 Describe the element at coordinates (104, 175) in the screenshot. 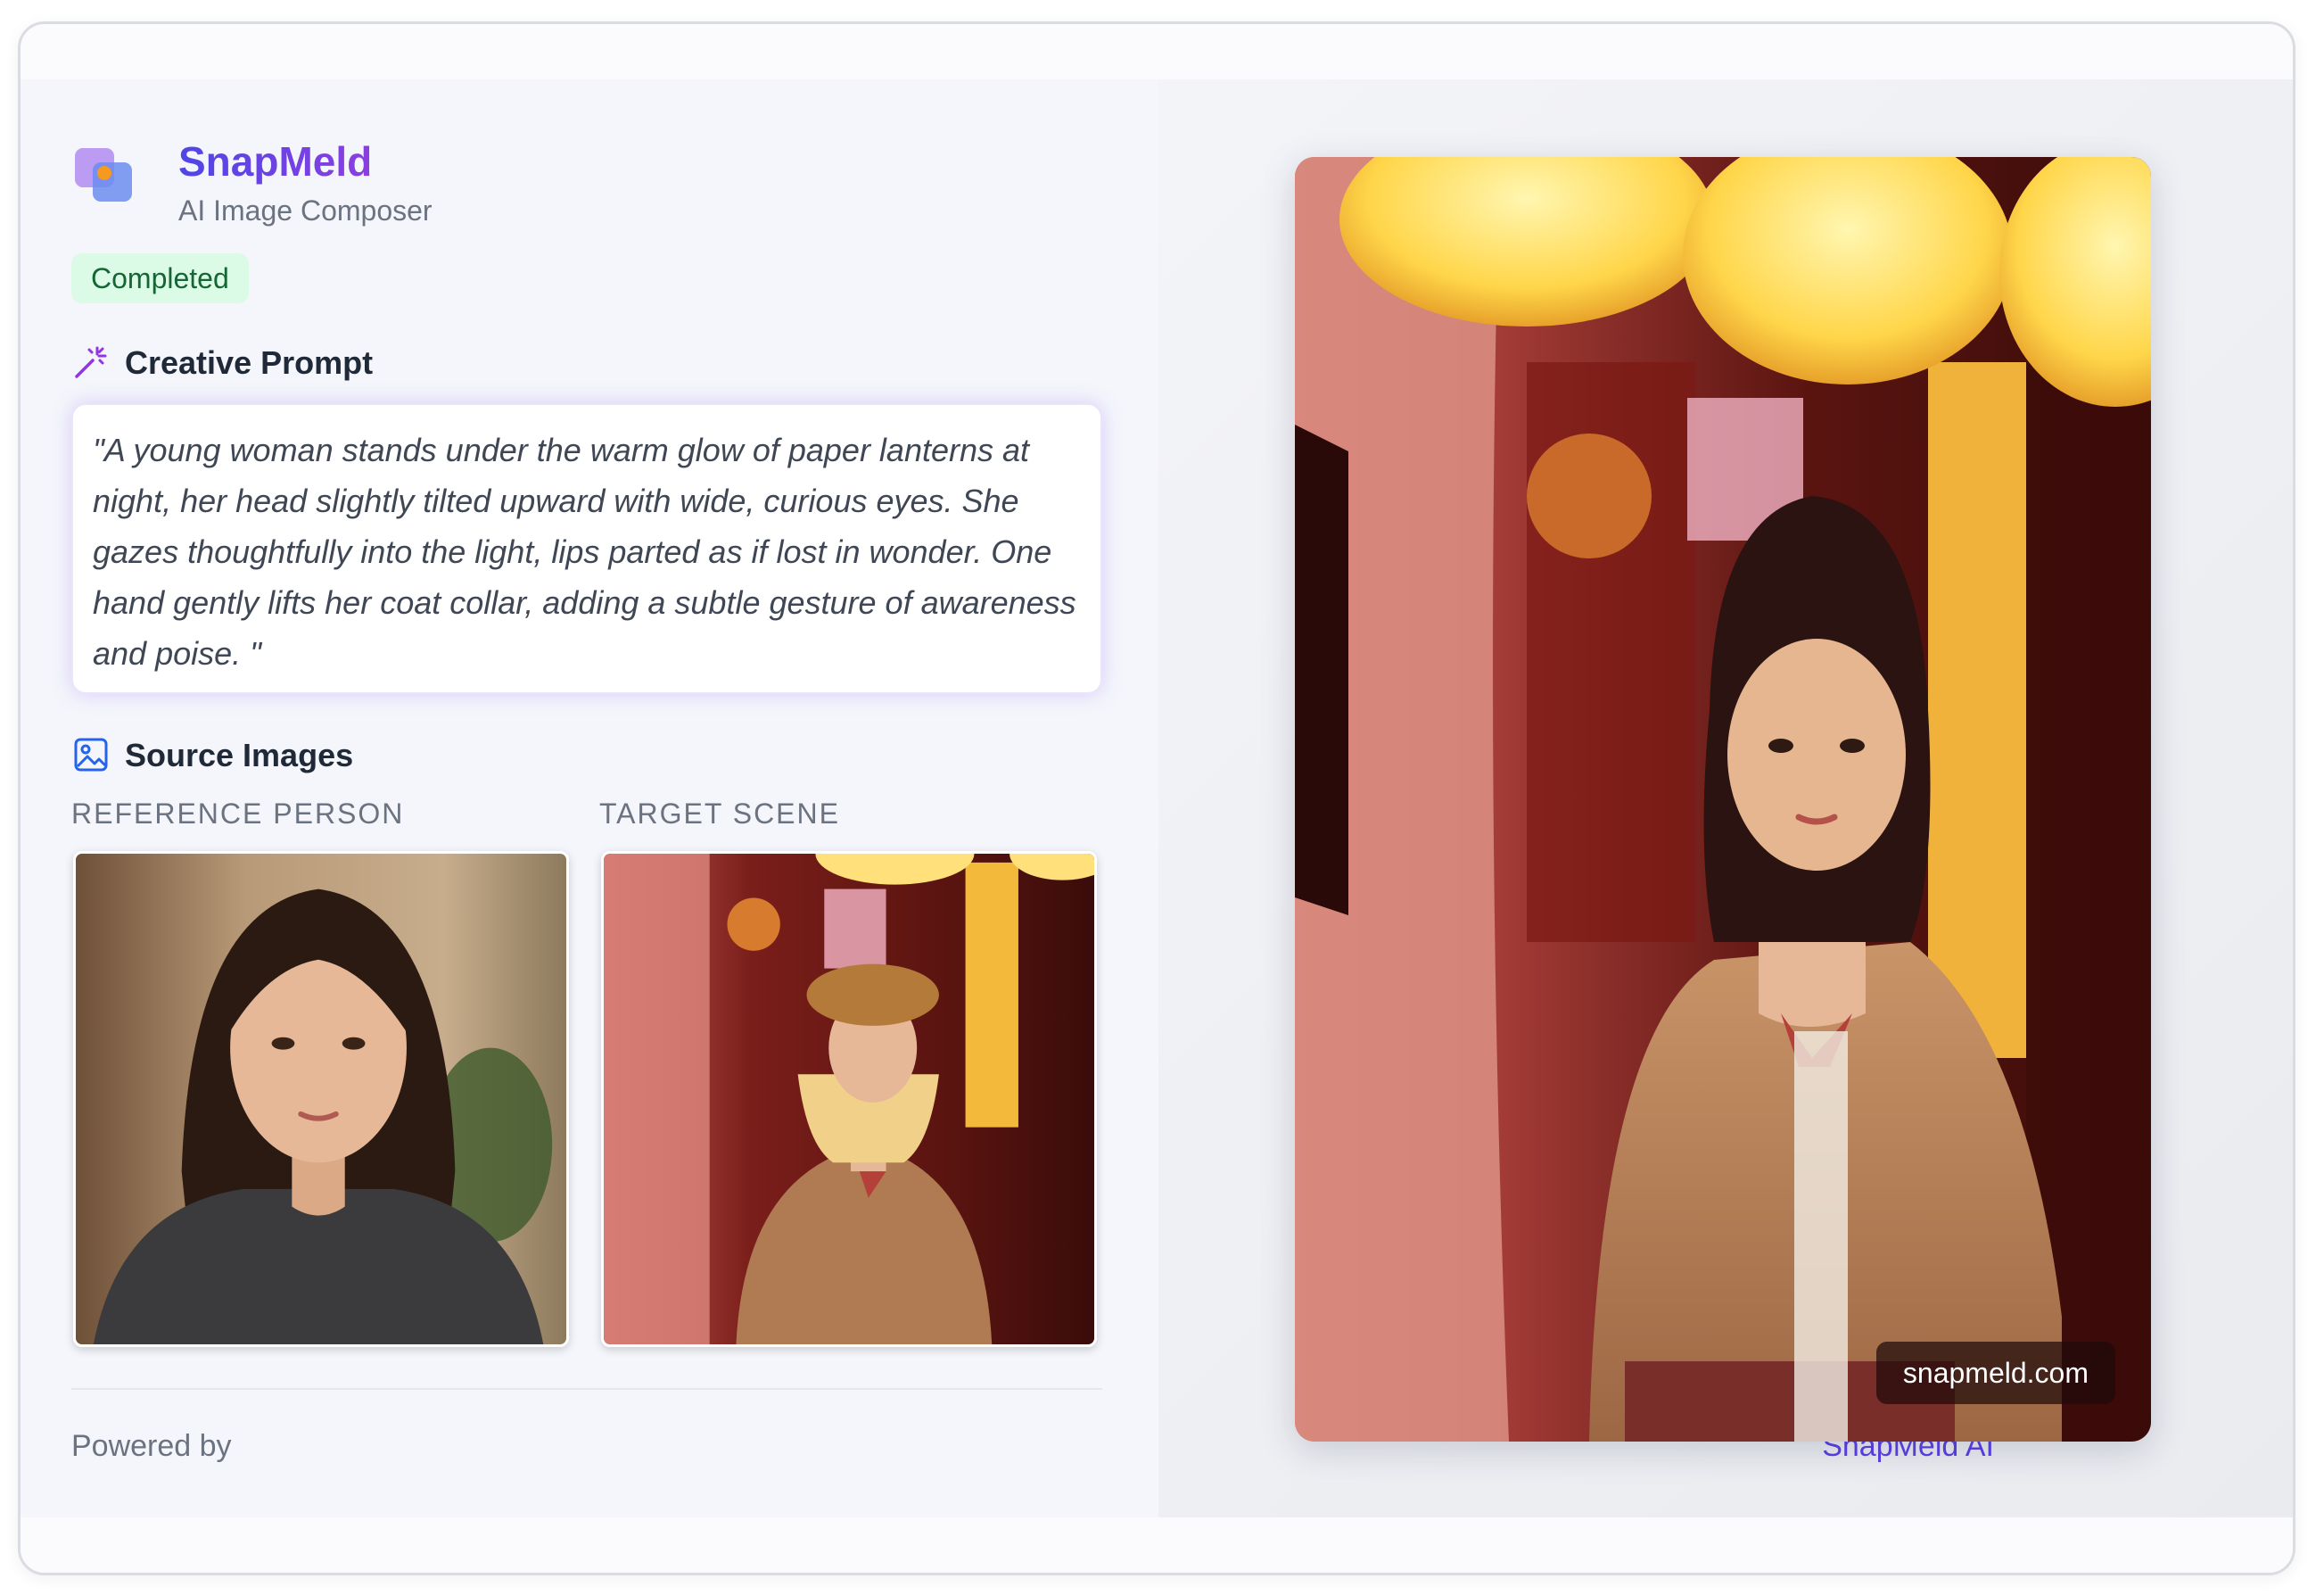

I see `snapmeld-logo-icon` at that location.